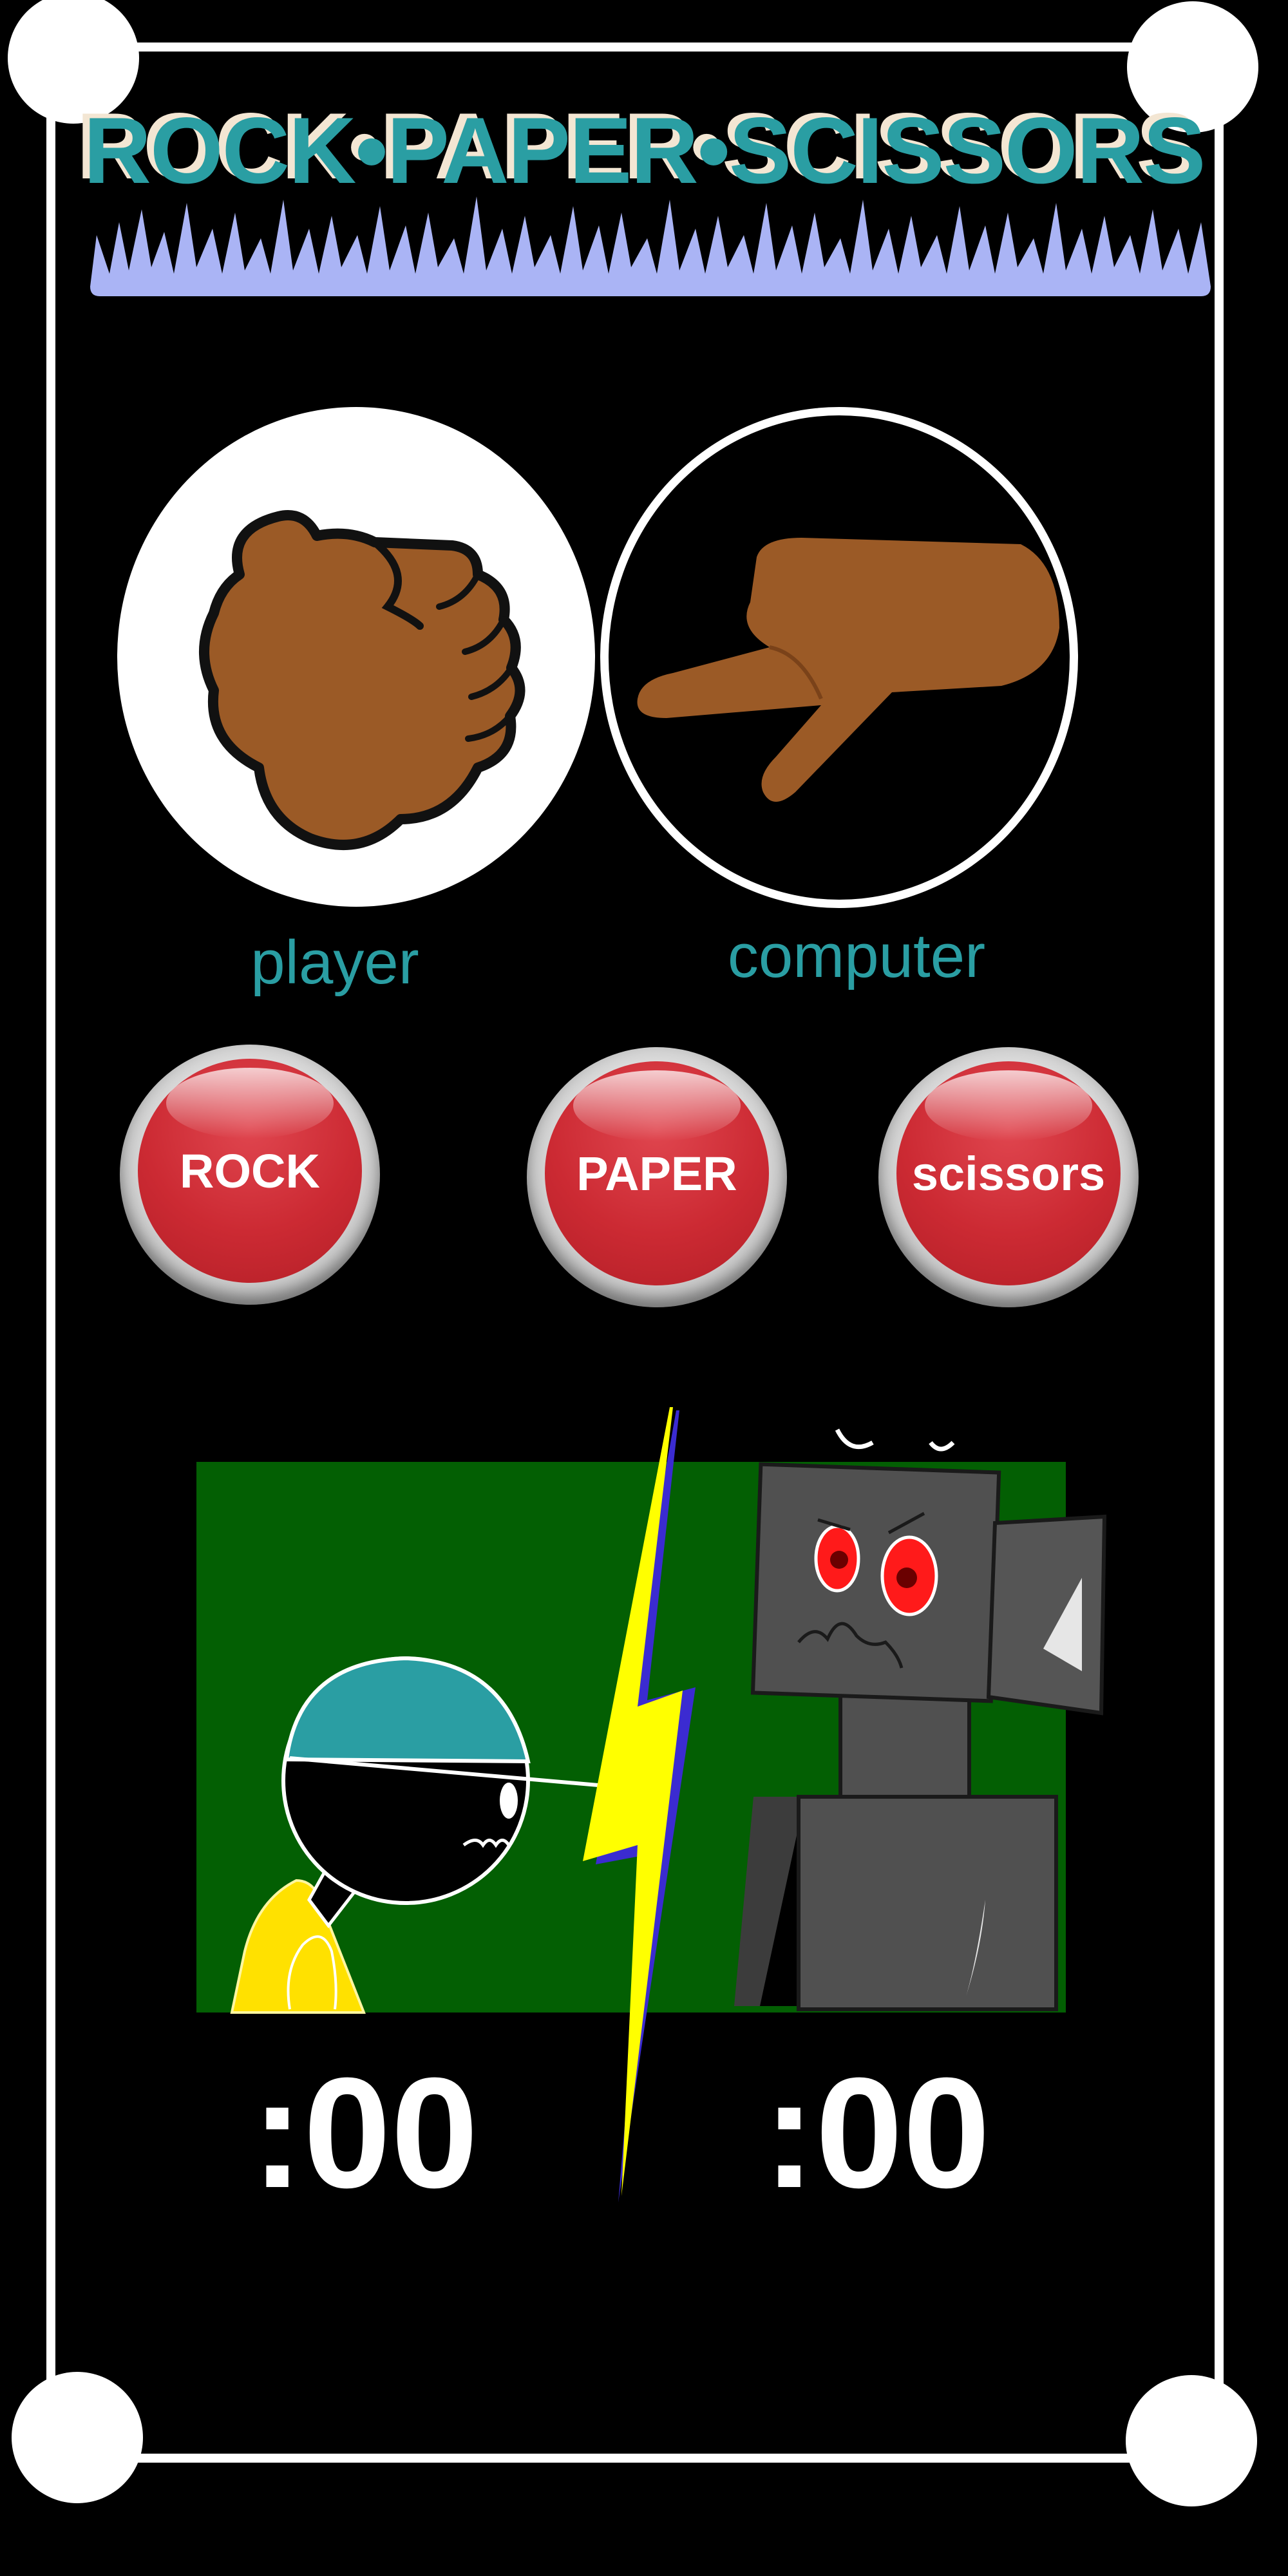  Describe the element at coordinates (363, 680) in the screenshot. I see `rock-fist-icon` at that location.